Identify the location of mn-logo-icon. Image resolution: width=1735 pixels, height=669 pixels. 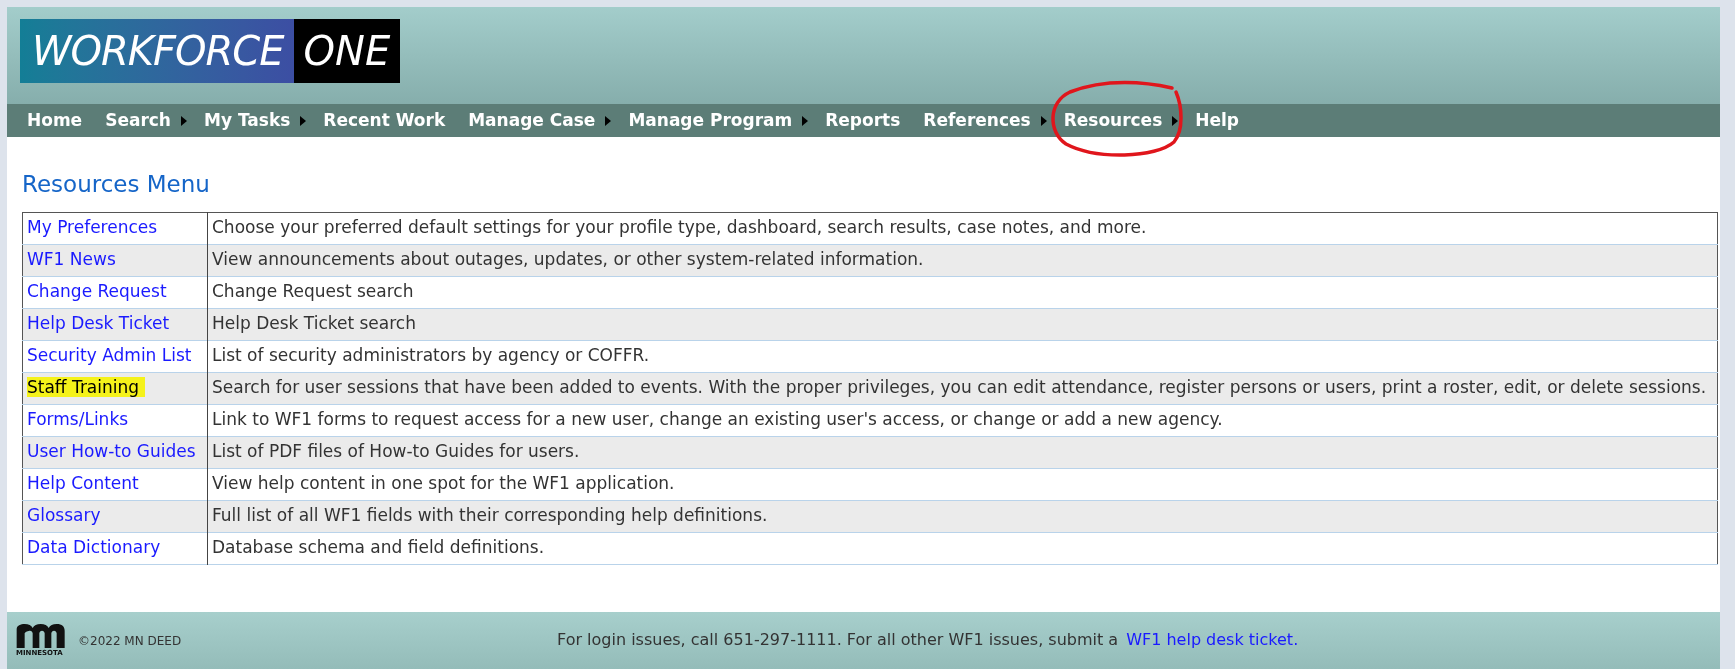
(42, 636).